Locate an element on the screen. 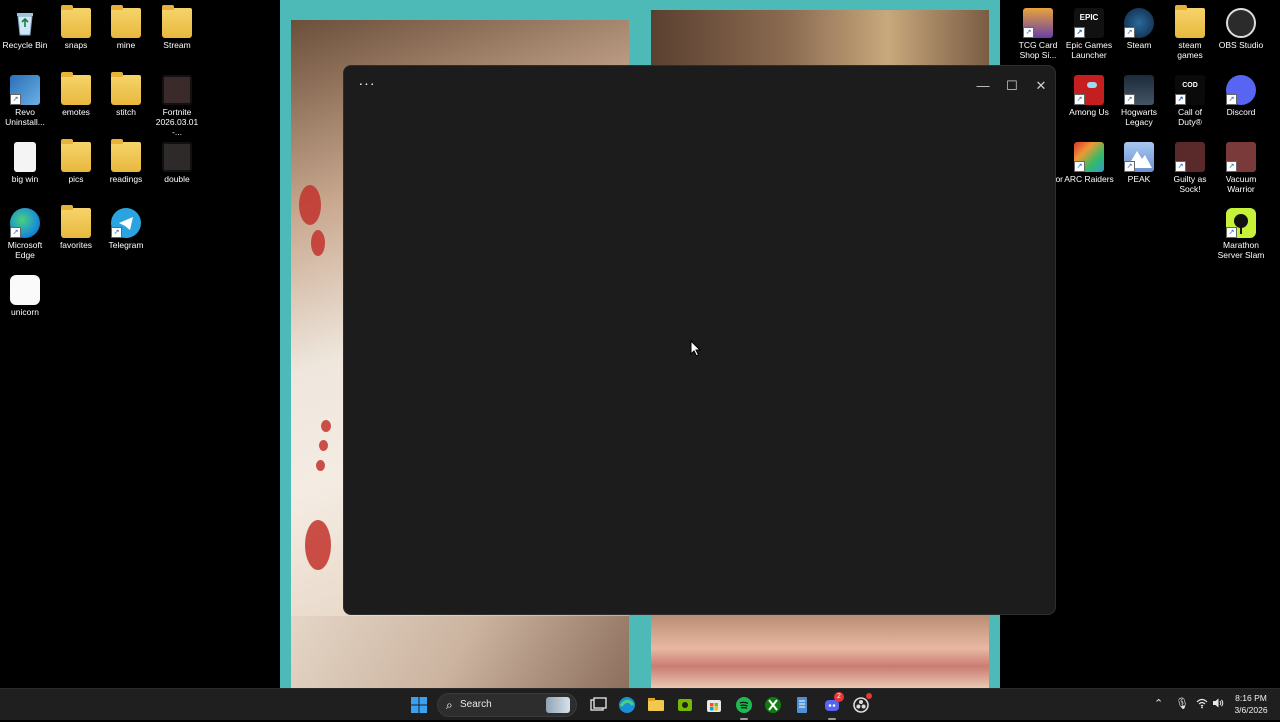 The height and width of the screenshot is (722, 1280). spotify-icon is located at coordinates (744, 705).